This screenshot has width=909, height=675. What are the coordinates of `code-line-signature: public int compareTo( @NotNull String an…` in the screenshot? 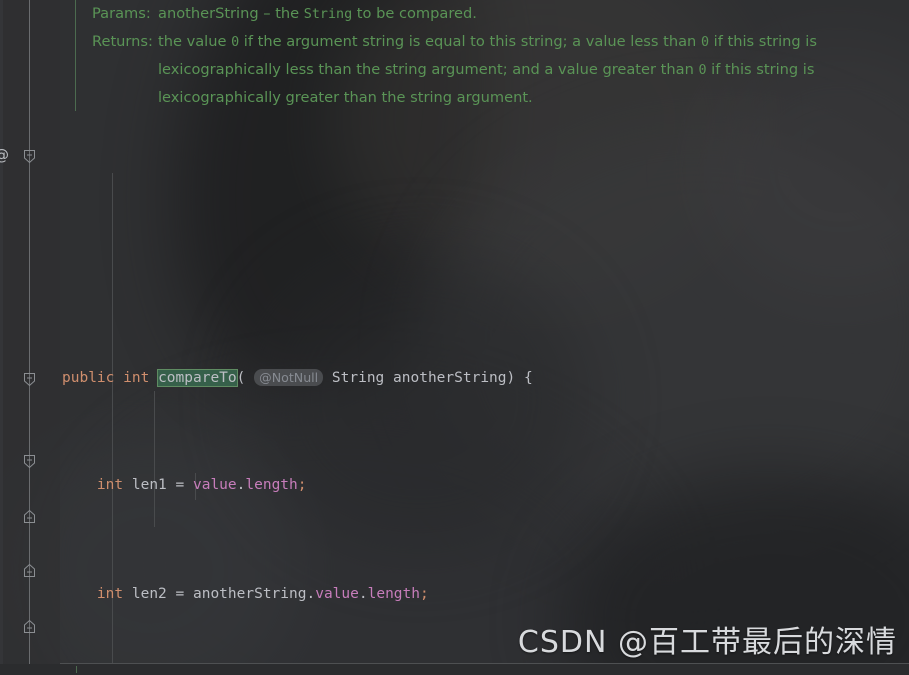 It's located at (485, 377).